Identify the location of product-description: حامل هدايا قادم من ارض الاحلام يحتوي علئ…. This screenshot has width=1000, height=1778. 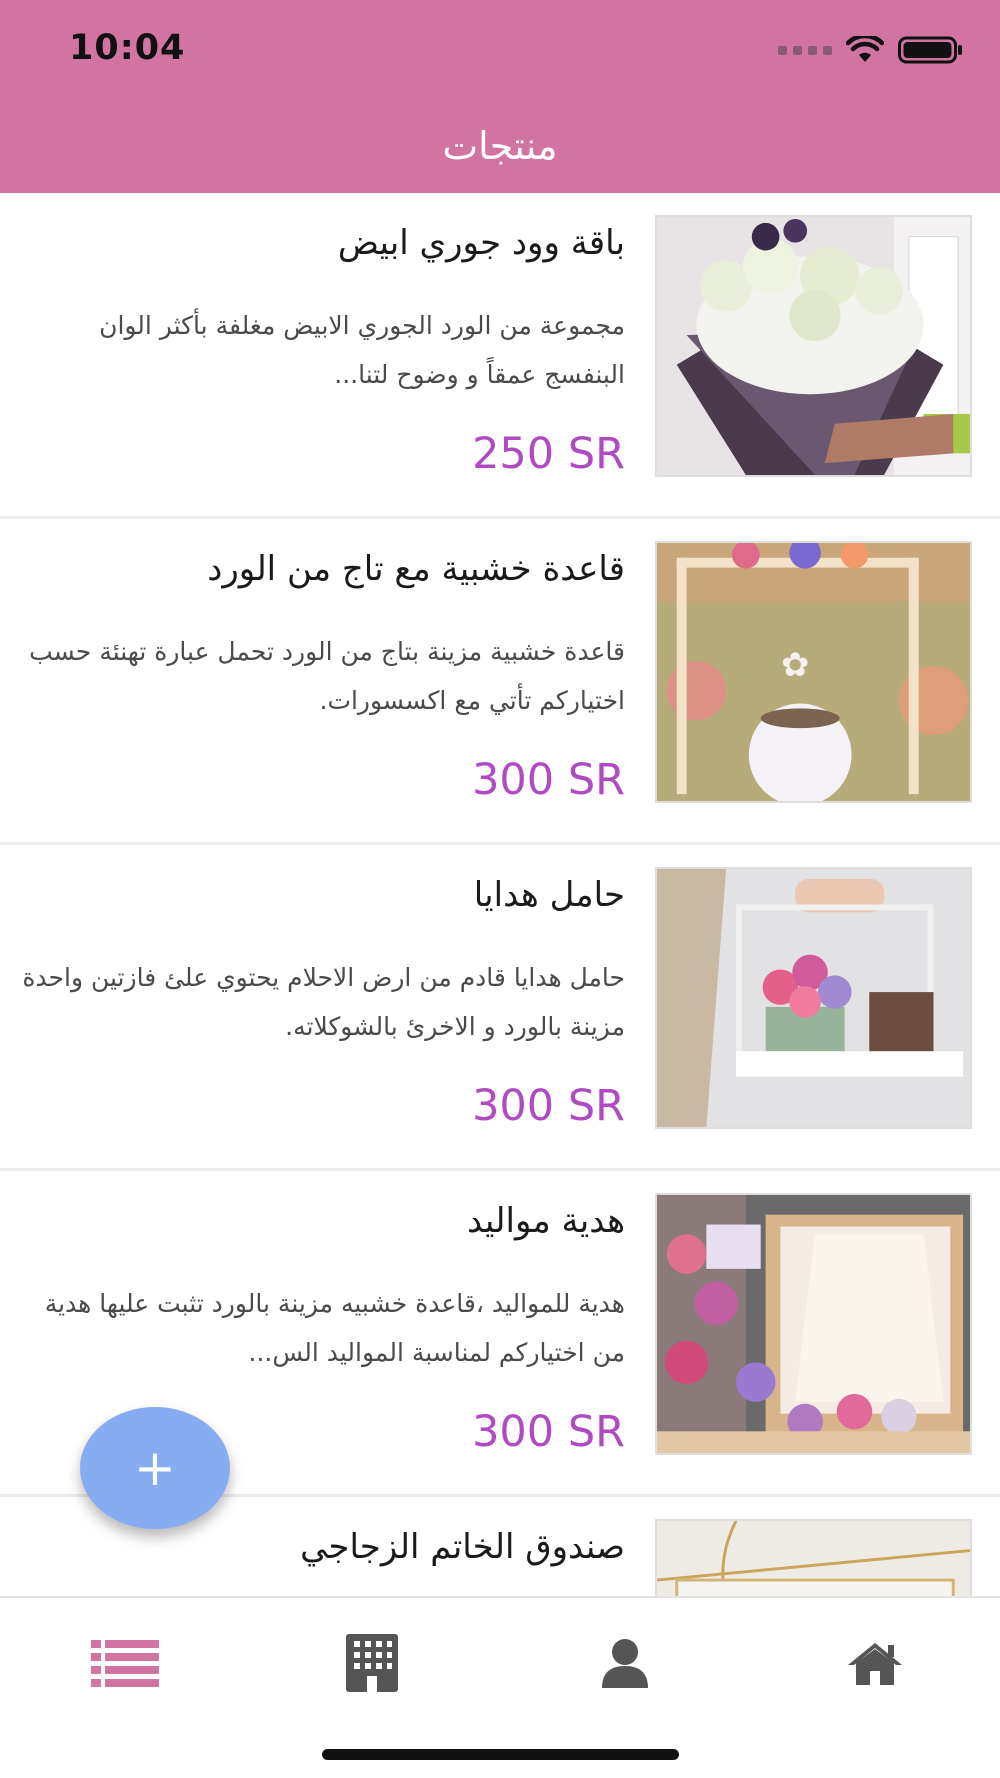
(323, 1002).